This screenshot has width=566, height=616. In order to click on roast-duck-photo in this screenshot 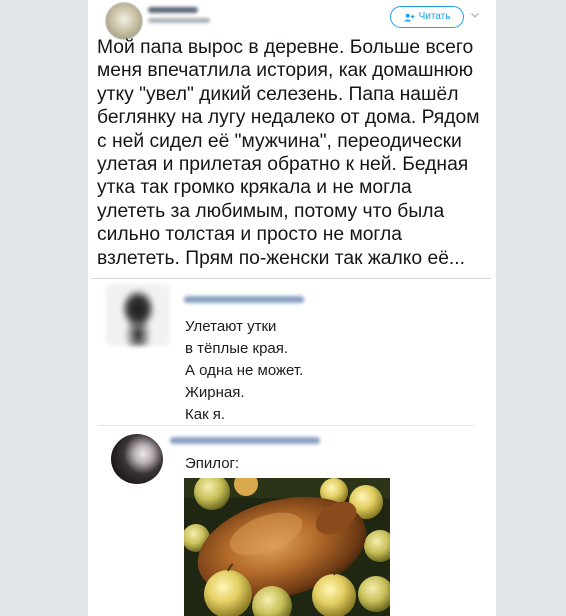, I will do `click(287, 547)`.